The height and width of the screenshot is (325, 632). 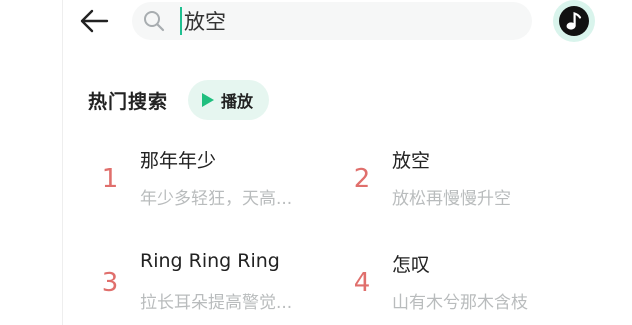 What do you see at coordinates (362, 283) in the screenshot?
I see `rank-number: 4` at bounding box center [362, 283].